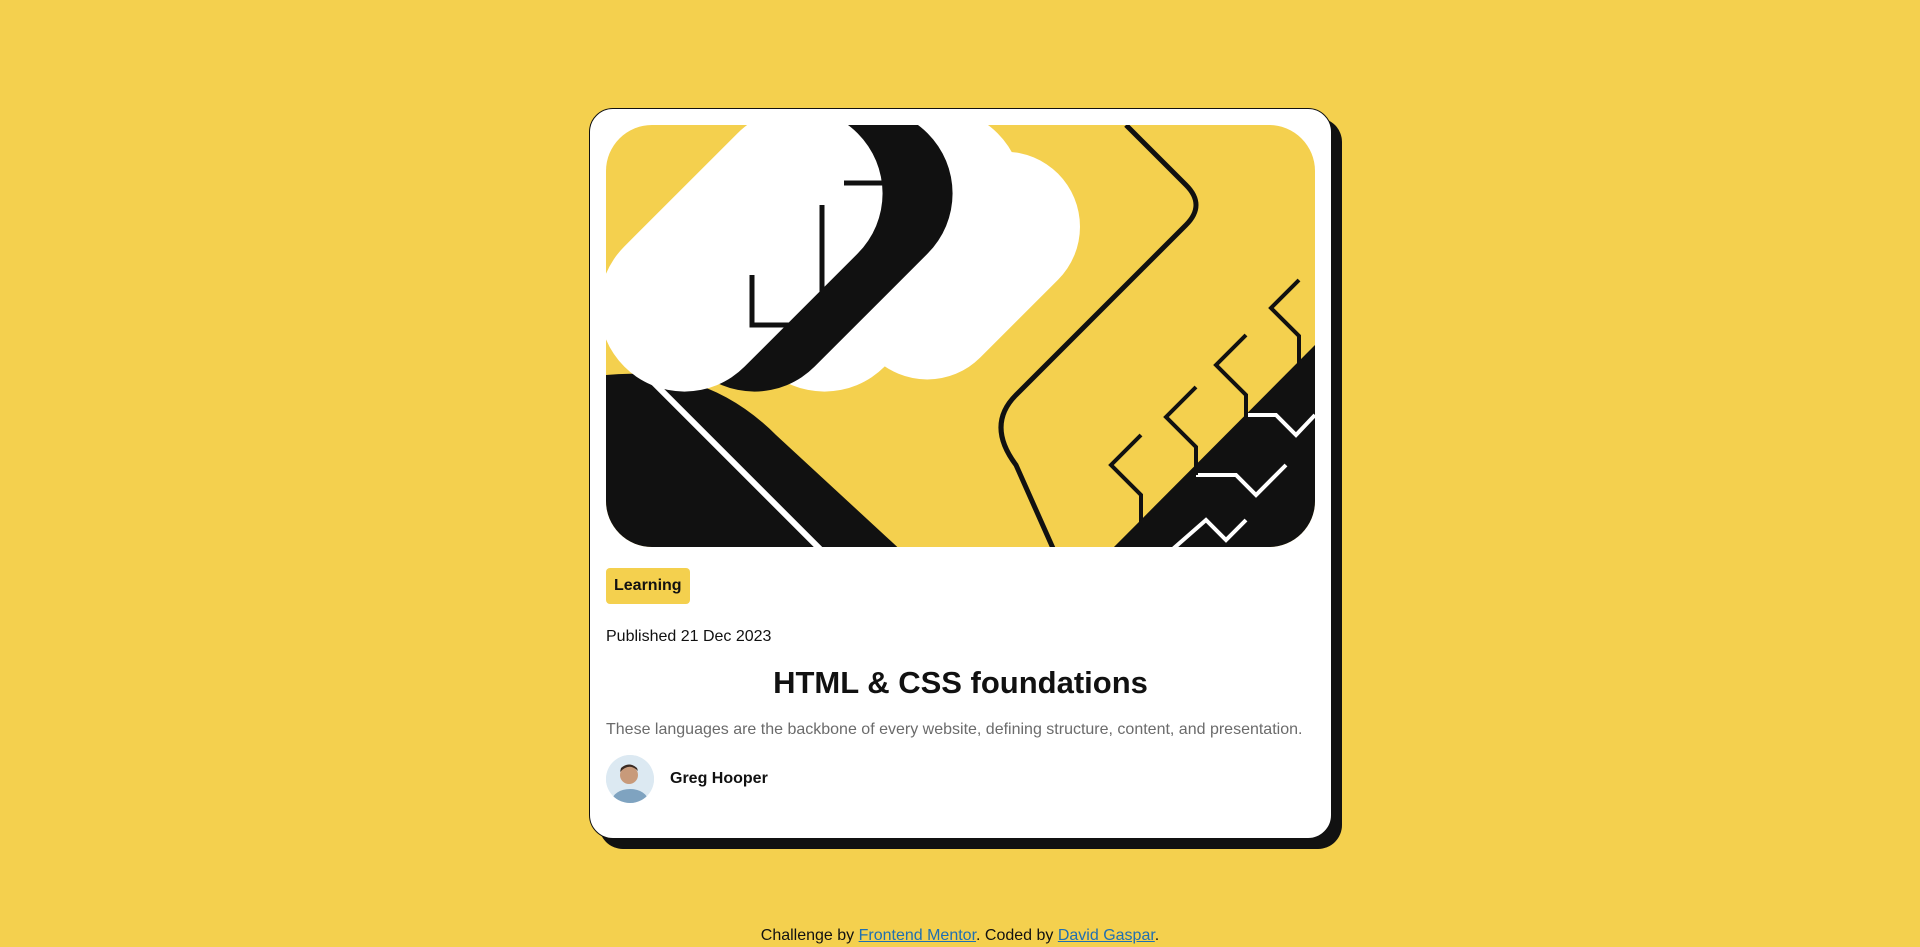 This screenshot has height=947, width=1920. Describe the element at coordinates (1157, 935) in the screenshot. I see `attribution-suffix: .` at that location.